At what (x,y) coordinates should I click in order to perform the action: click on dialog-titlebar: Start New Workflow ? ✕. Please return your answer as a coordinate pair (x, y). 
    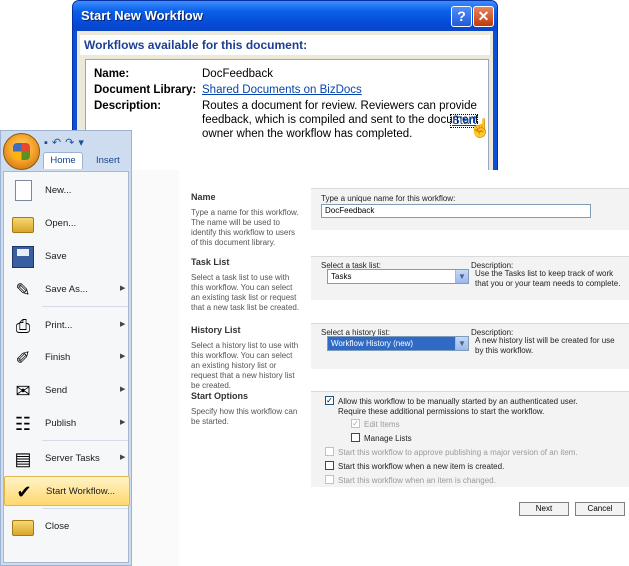
    Looking at the image, I should click on (285, 16).